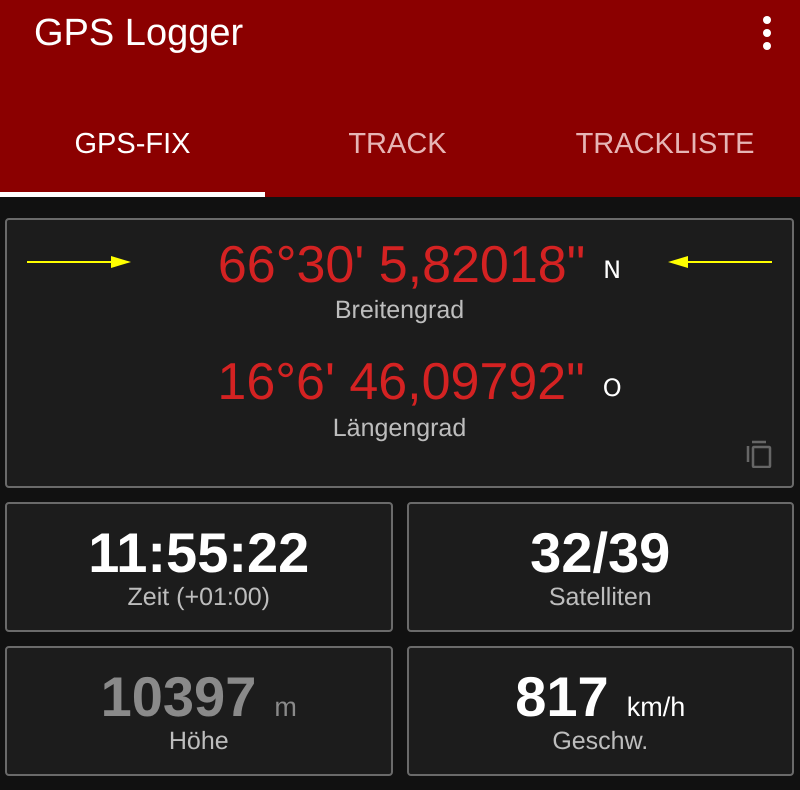  I want to click on arrow-icon, so click(720, 262).